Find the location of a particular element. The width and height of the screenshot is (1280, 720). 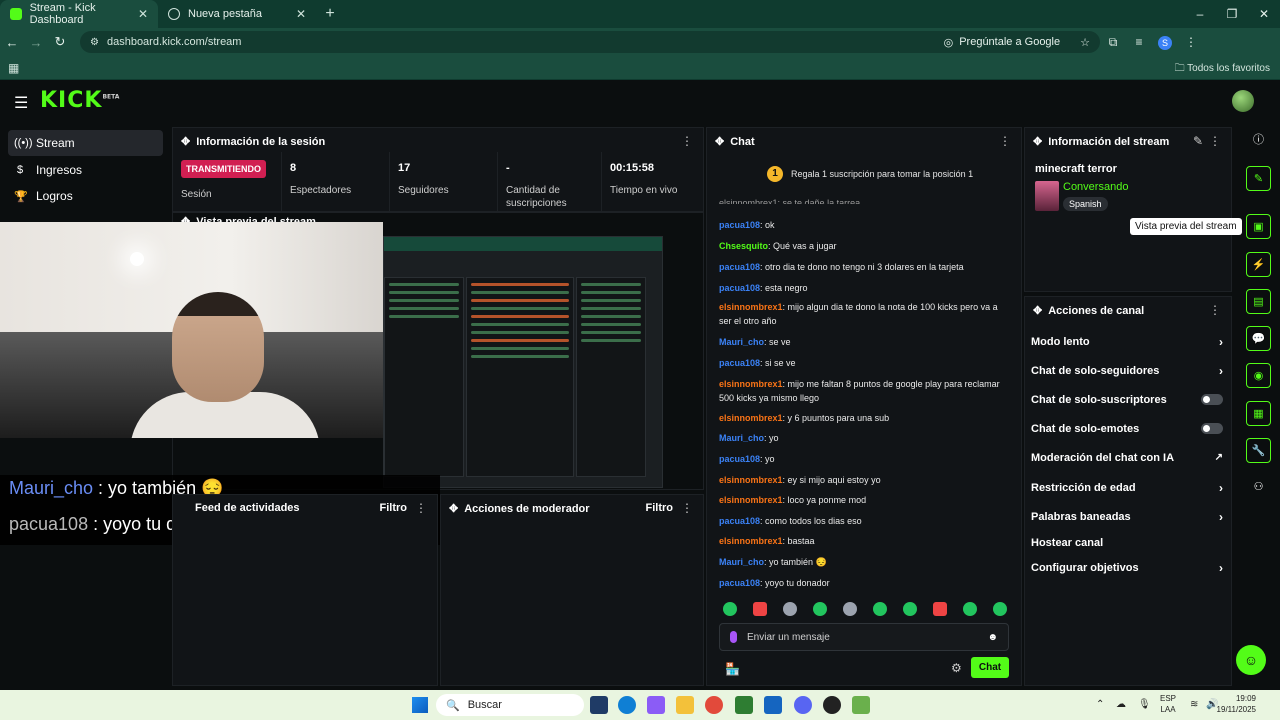

keyboard-language: ESP LAA is located at coordinates (1168, 704).